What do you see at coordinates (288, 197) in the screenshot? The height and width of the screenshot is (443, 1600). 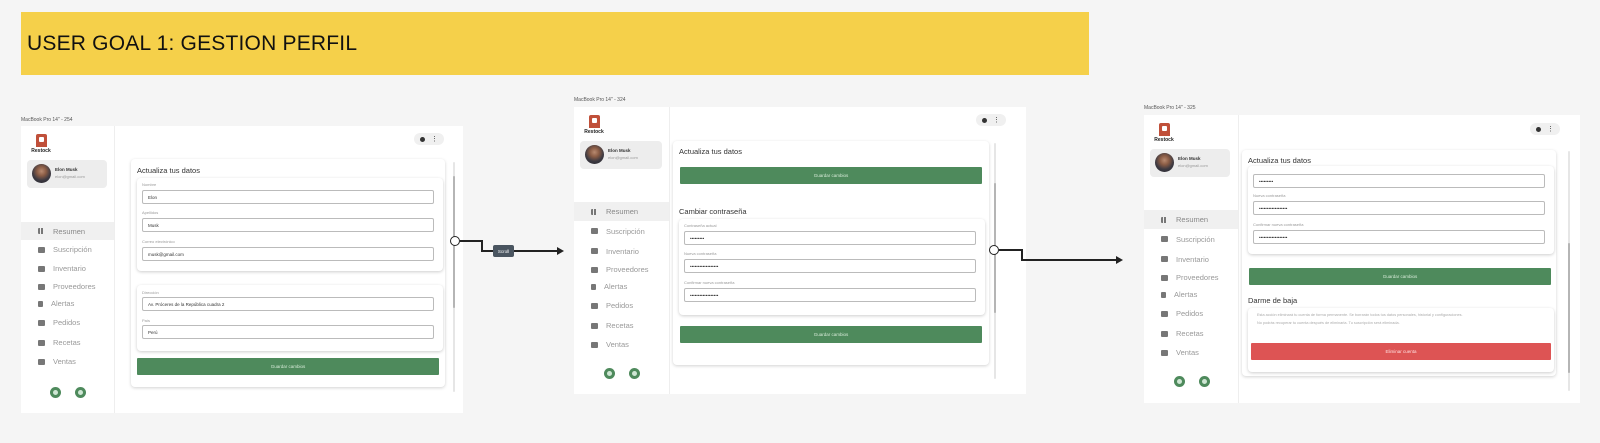 I see `name-field: Elon` at bounding box center [288, 197].